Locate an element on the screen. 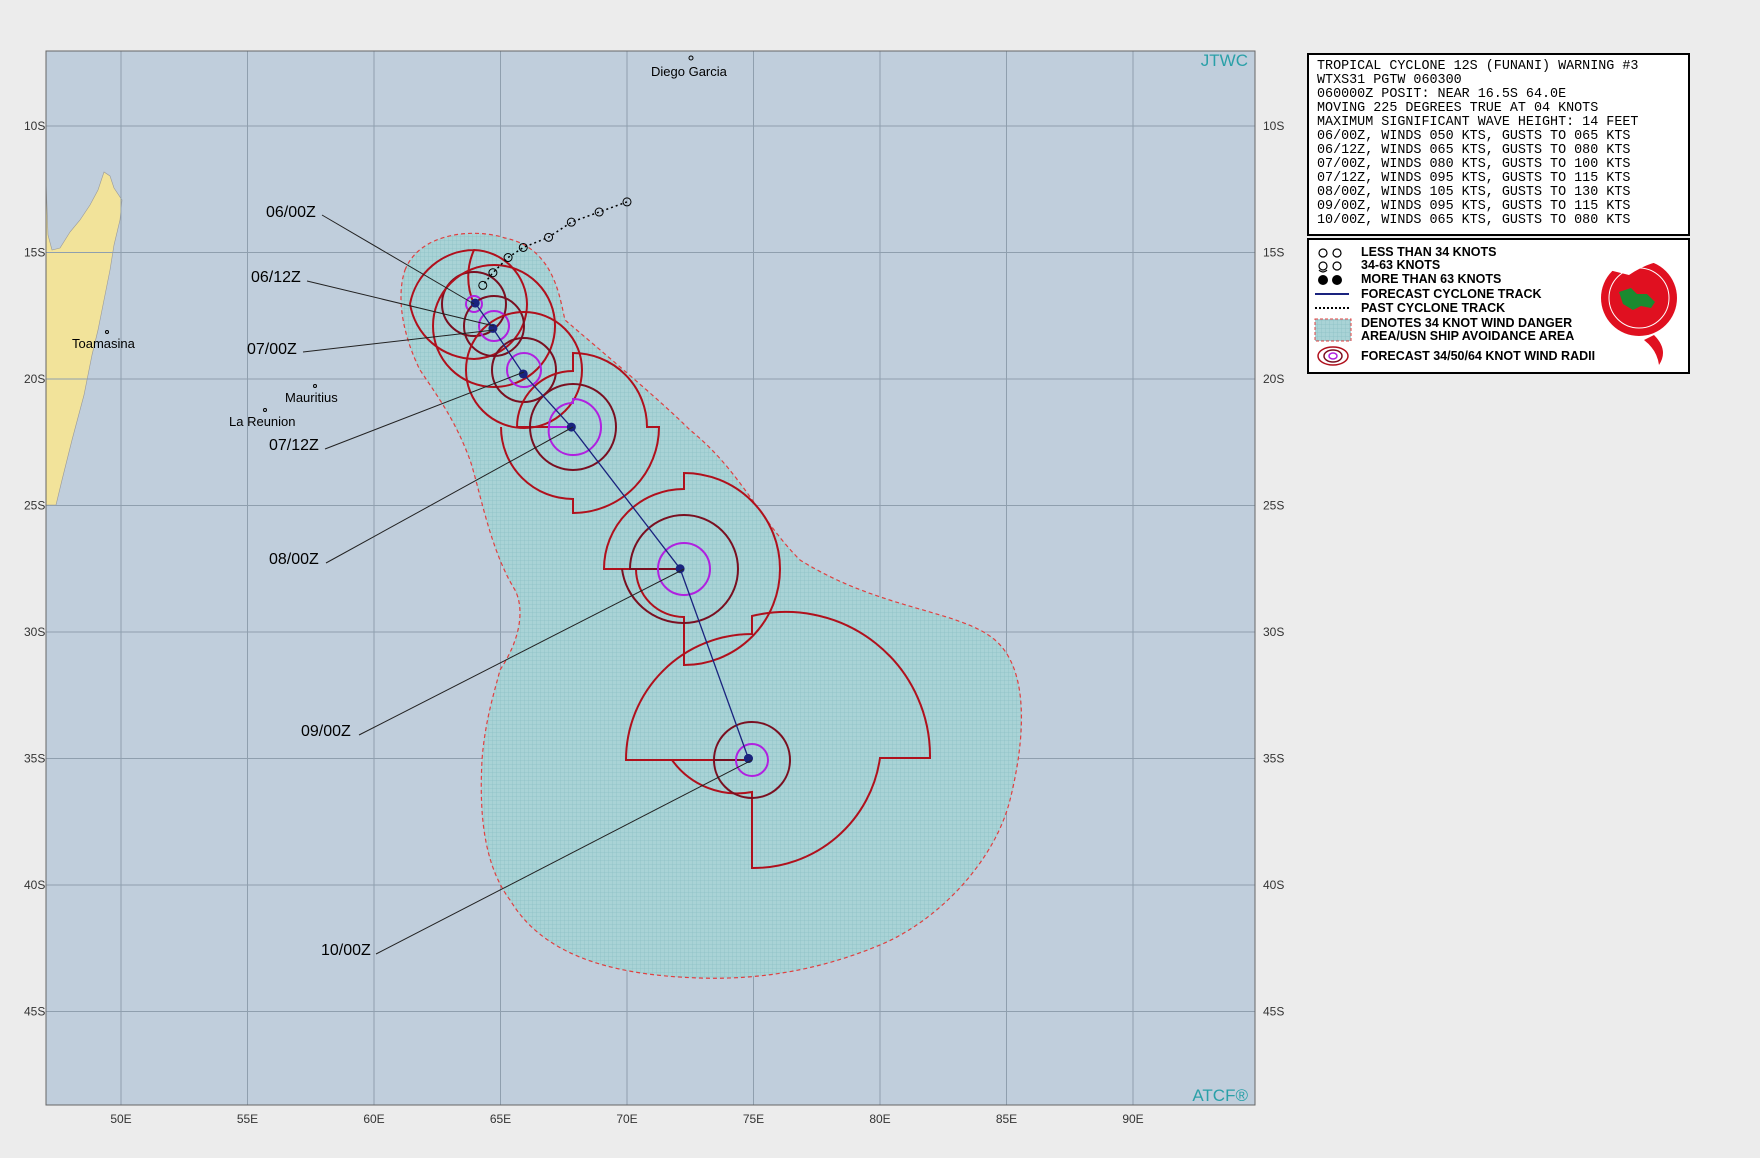 The image size is (1760, 1158). lon-tick-label: 60E is located at coordinates (373, 1119).